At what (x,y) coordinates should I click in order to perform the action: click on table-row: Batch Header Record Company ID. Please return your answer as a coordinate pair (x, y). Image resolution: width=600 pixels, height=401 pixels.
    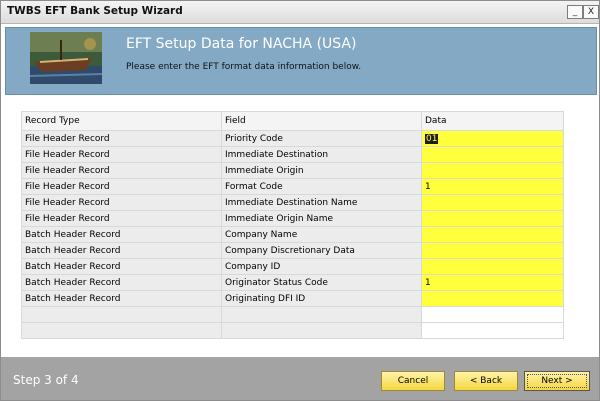
    Looking at the image, I should click on (292, 266).